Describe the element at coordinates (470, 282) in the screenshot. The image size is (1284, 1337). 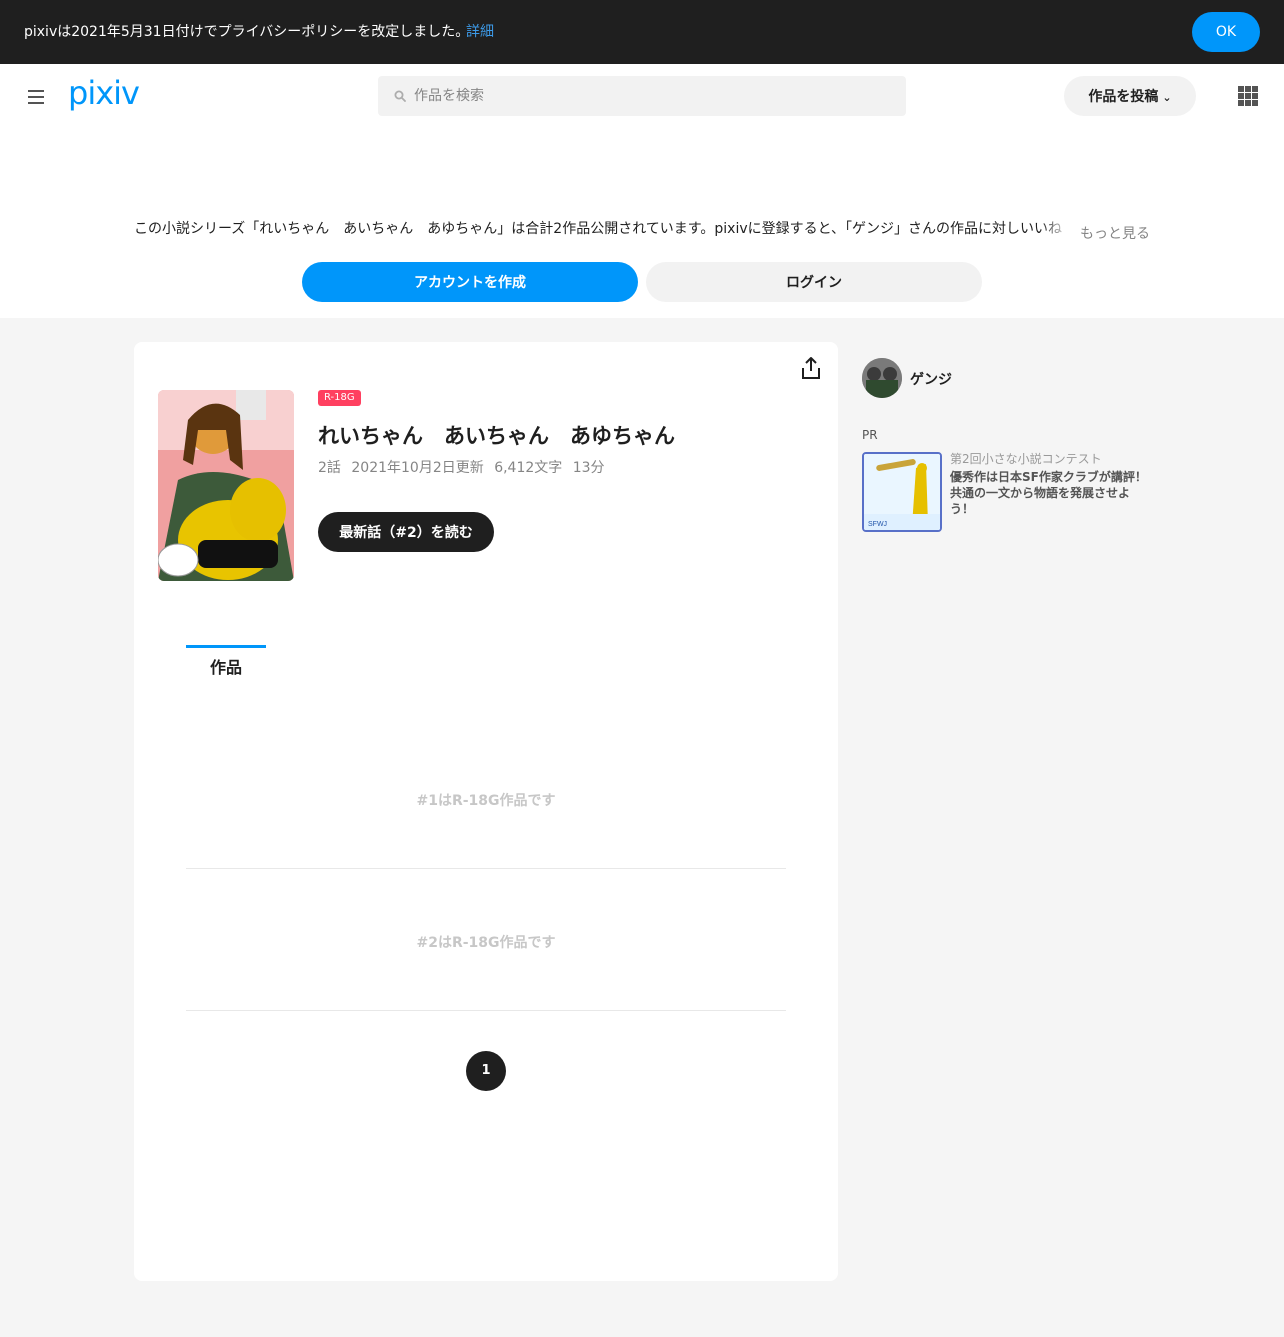
I see `create-account-button: アカウントを作成` at that location.